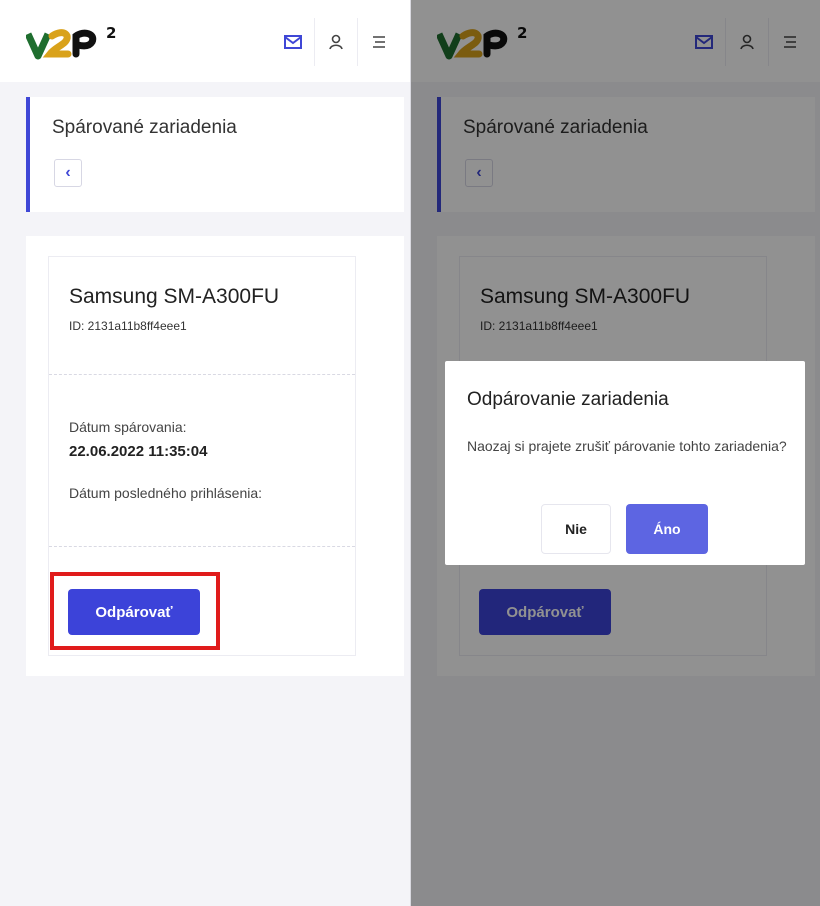  What do you see at coordinates (174, 296) in the screenshot?
I see `device-name: Samsung SM-A300FU` at bounding box center [174, 296].